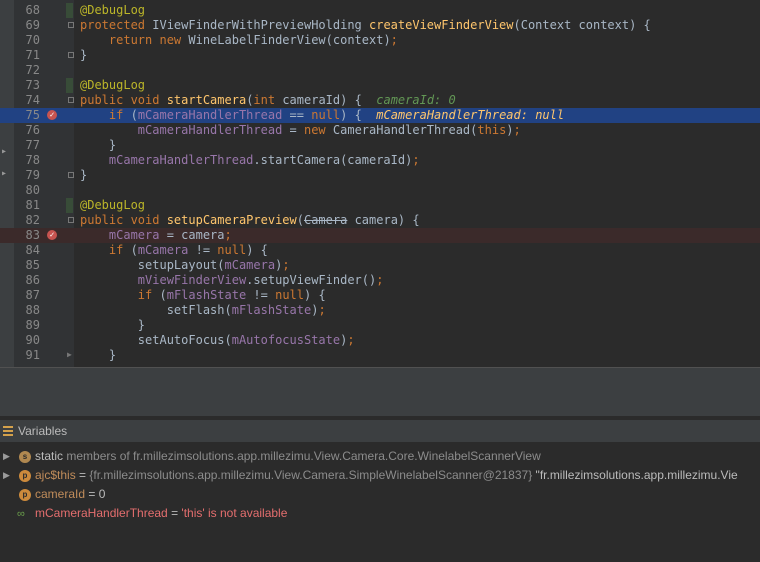  I want to click on line-number: 73, so click(27, 85).